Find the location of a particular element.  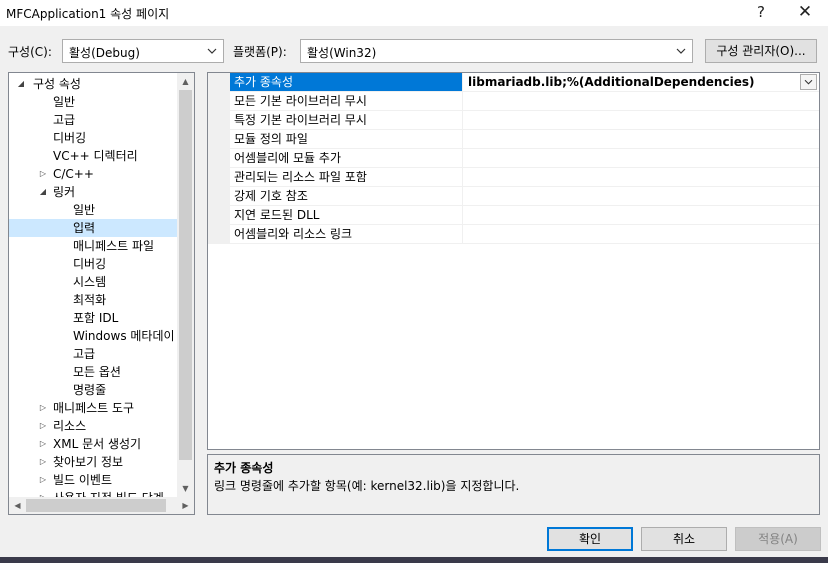

tree-root-label: 구성 속성 is located at coordinates (57, 84).